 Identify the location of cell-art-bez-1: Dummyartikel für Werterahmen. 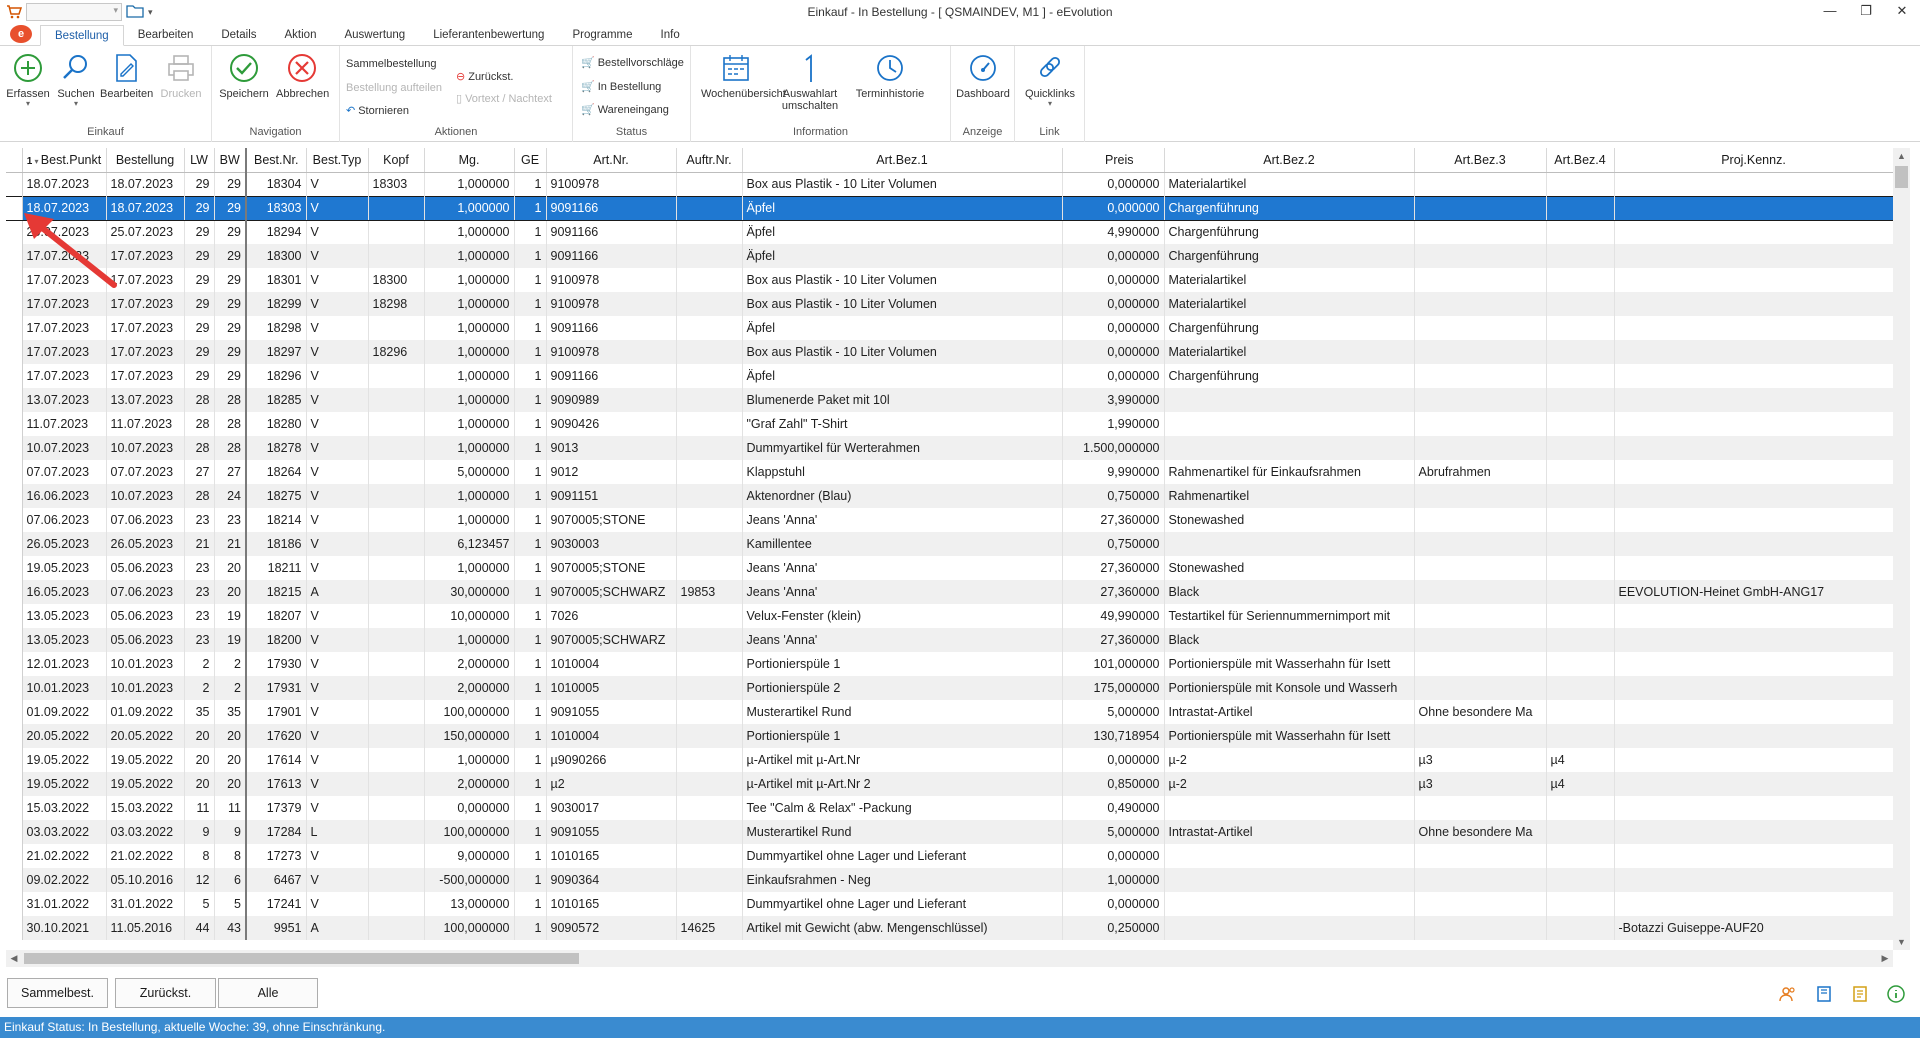
(902, 448).